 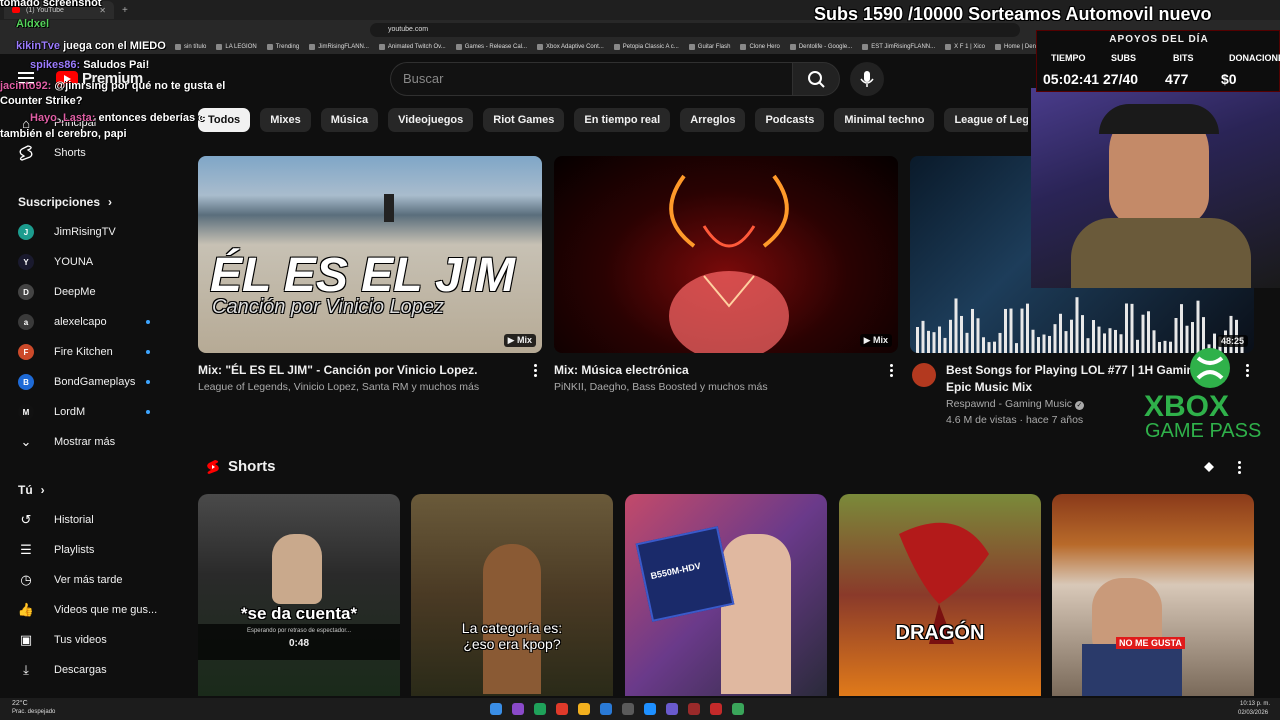 I want to click on chip-9: League of Legends, so click(x=986, y=120).